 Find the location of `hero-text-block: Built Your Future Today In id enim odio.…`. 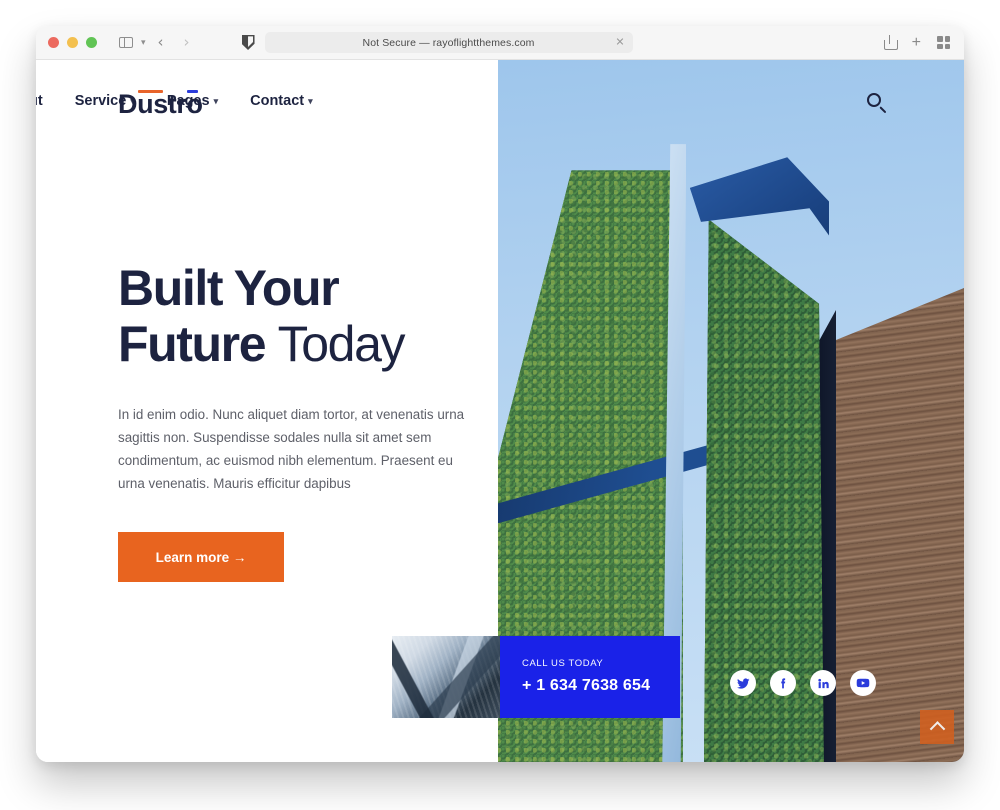

hero-text-block: Built Your Future Today In id enim odio.… is located at coordinates (298, 421).